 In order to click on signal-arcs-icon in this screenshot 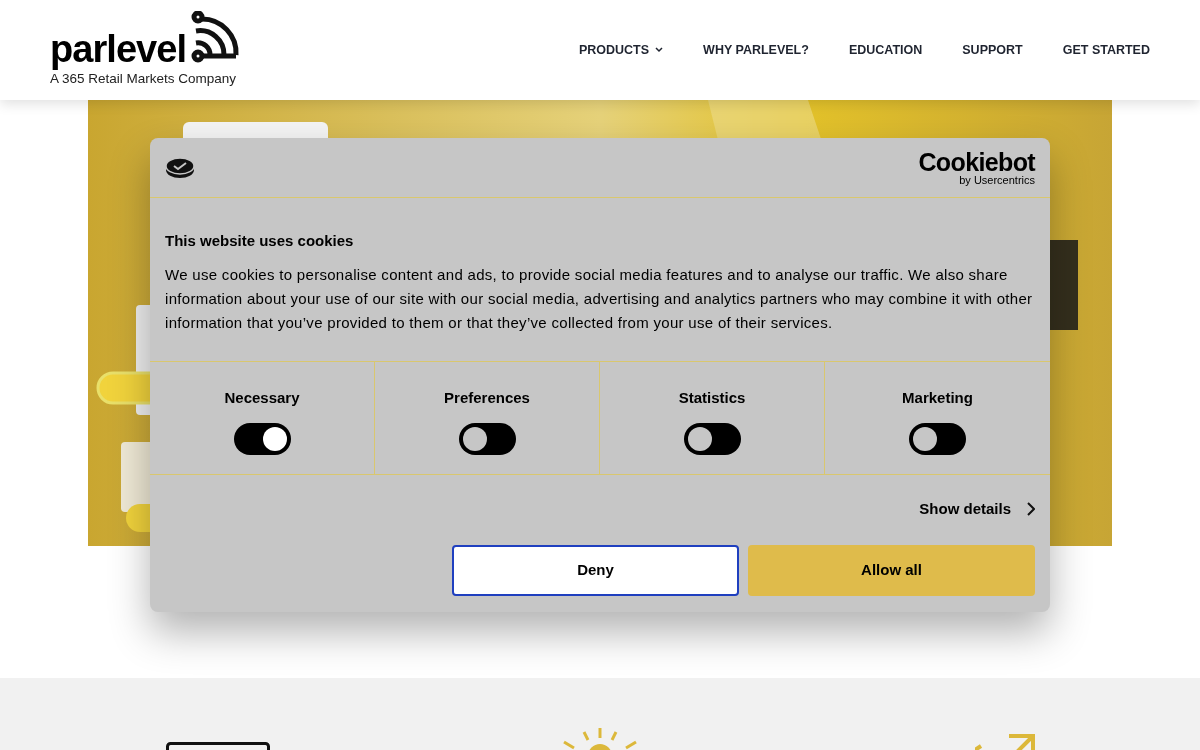, I will do `click(215, 36)`.